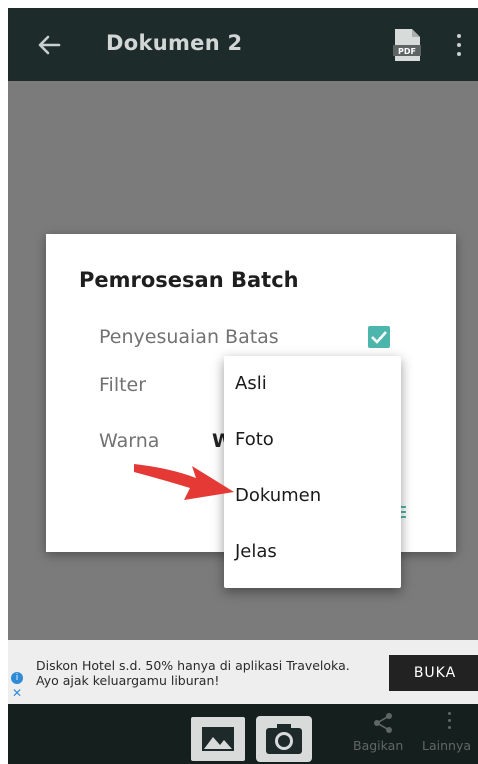 The height and width of the screenshot is (764, 478). I want to click on filter-dropdown-menu: Asli Foto Dokumen Jelas, so click(312, 472).